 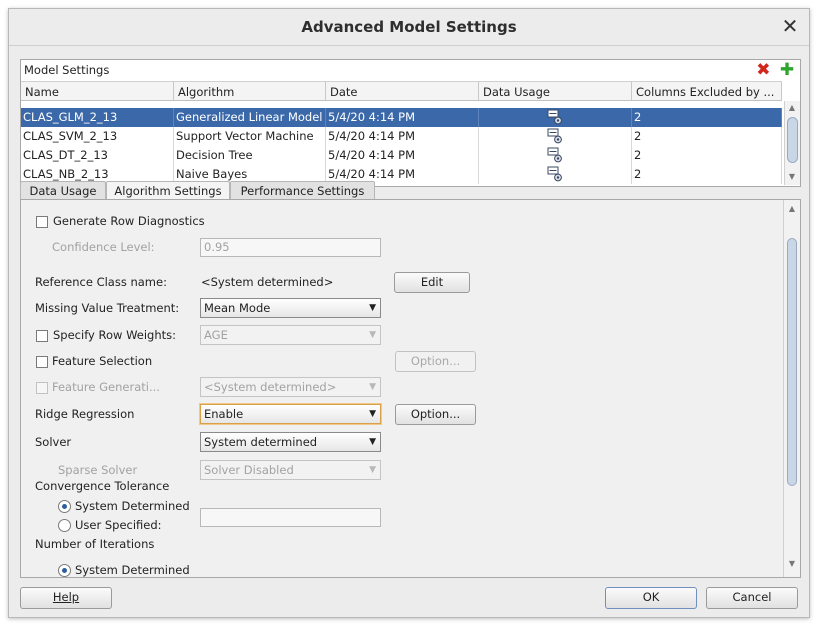 What do you see at coordinates (42, 362) in the screenshot?
I see `feature-selection-checkbox` at bounding box center [42, 362].